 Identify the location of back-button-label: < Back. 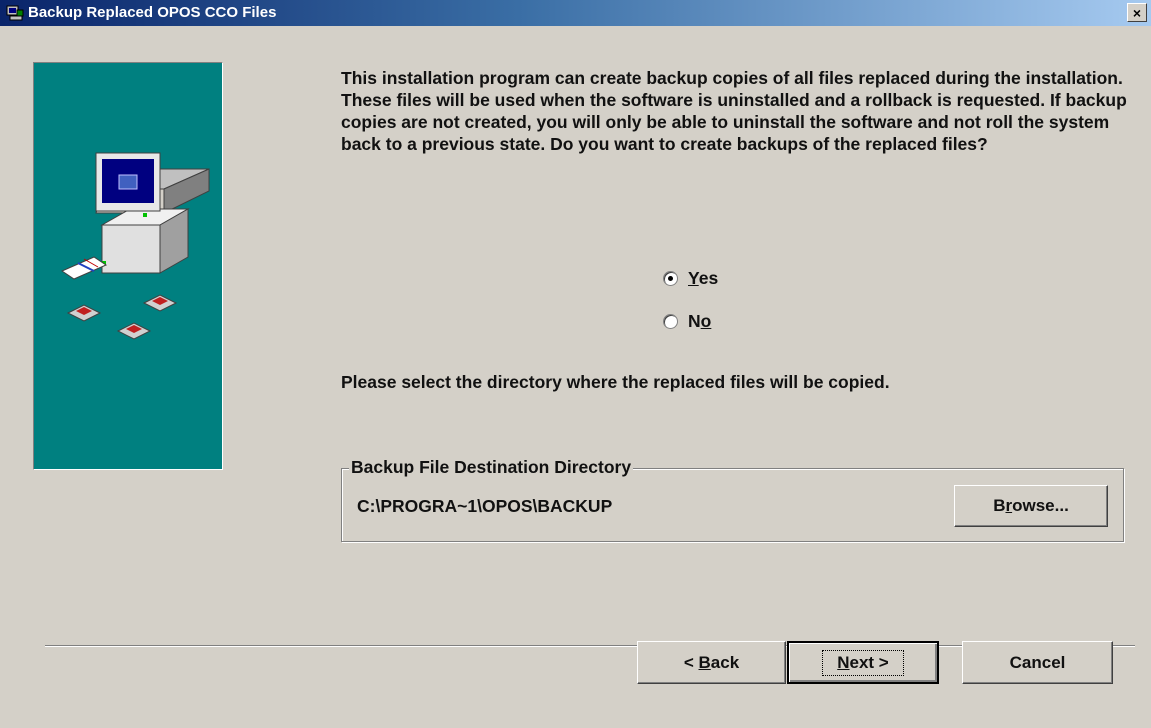
(711, 662).